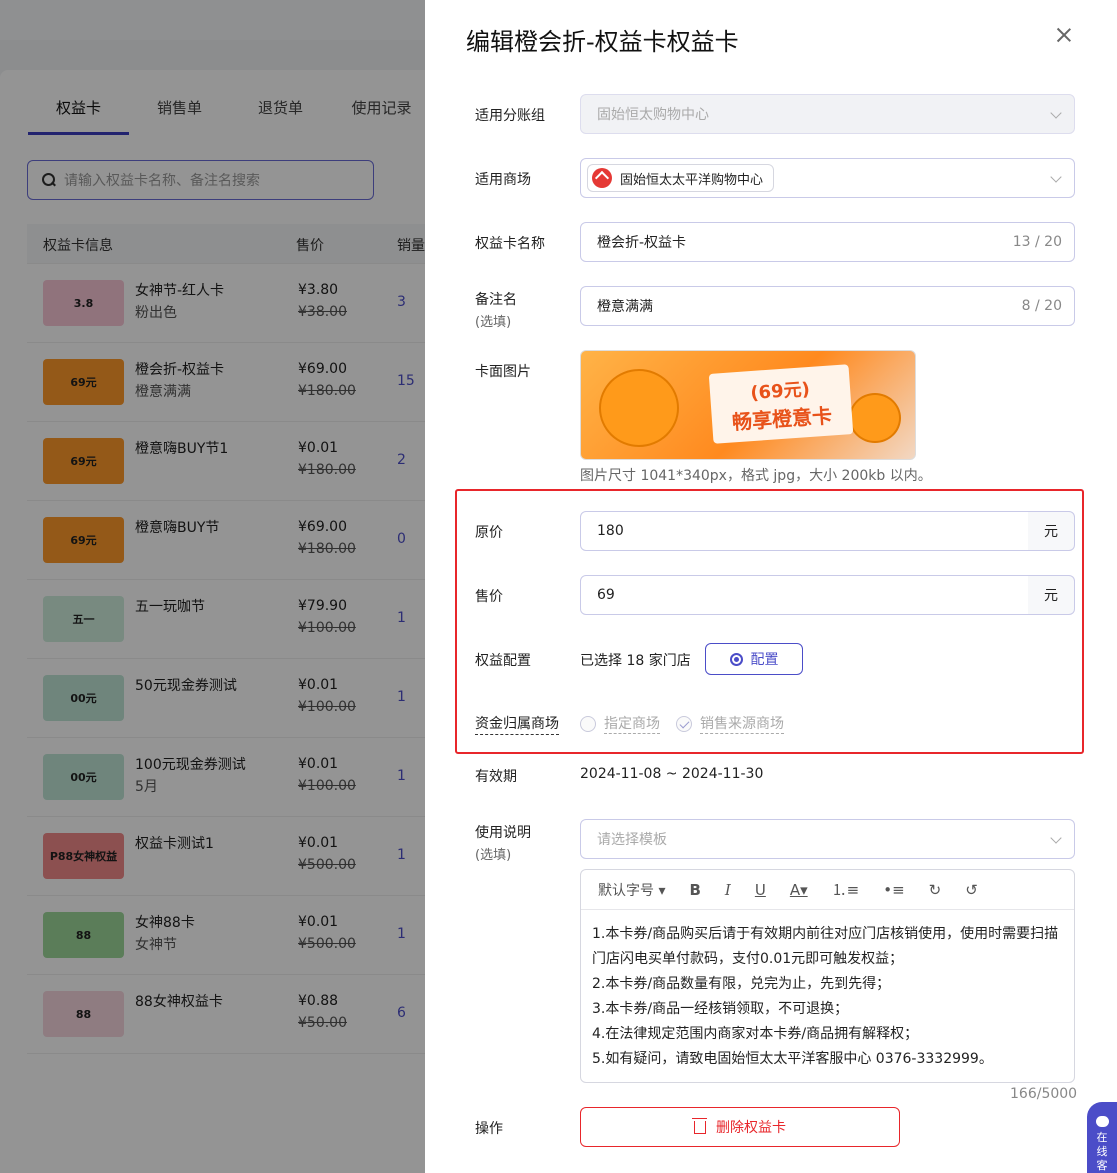 Image resolution: width=1117 pixels, height=1173 pixels. Describe the element at coordinates (827, 242) in the screenshot. I see `name-input: 橙会折-权益卡 13 / 20` at that location.